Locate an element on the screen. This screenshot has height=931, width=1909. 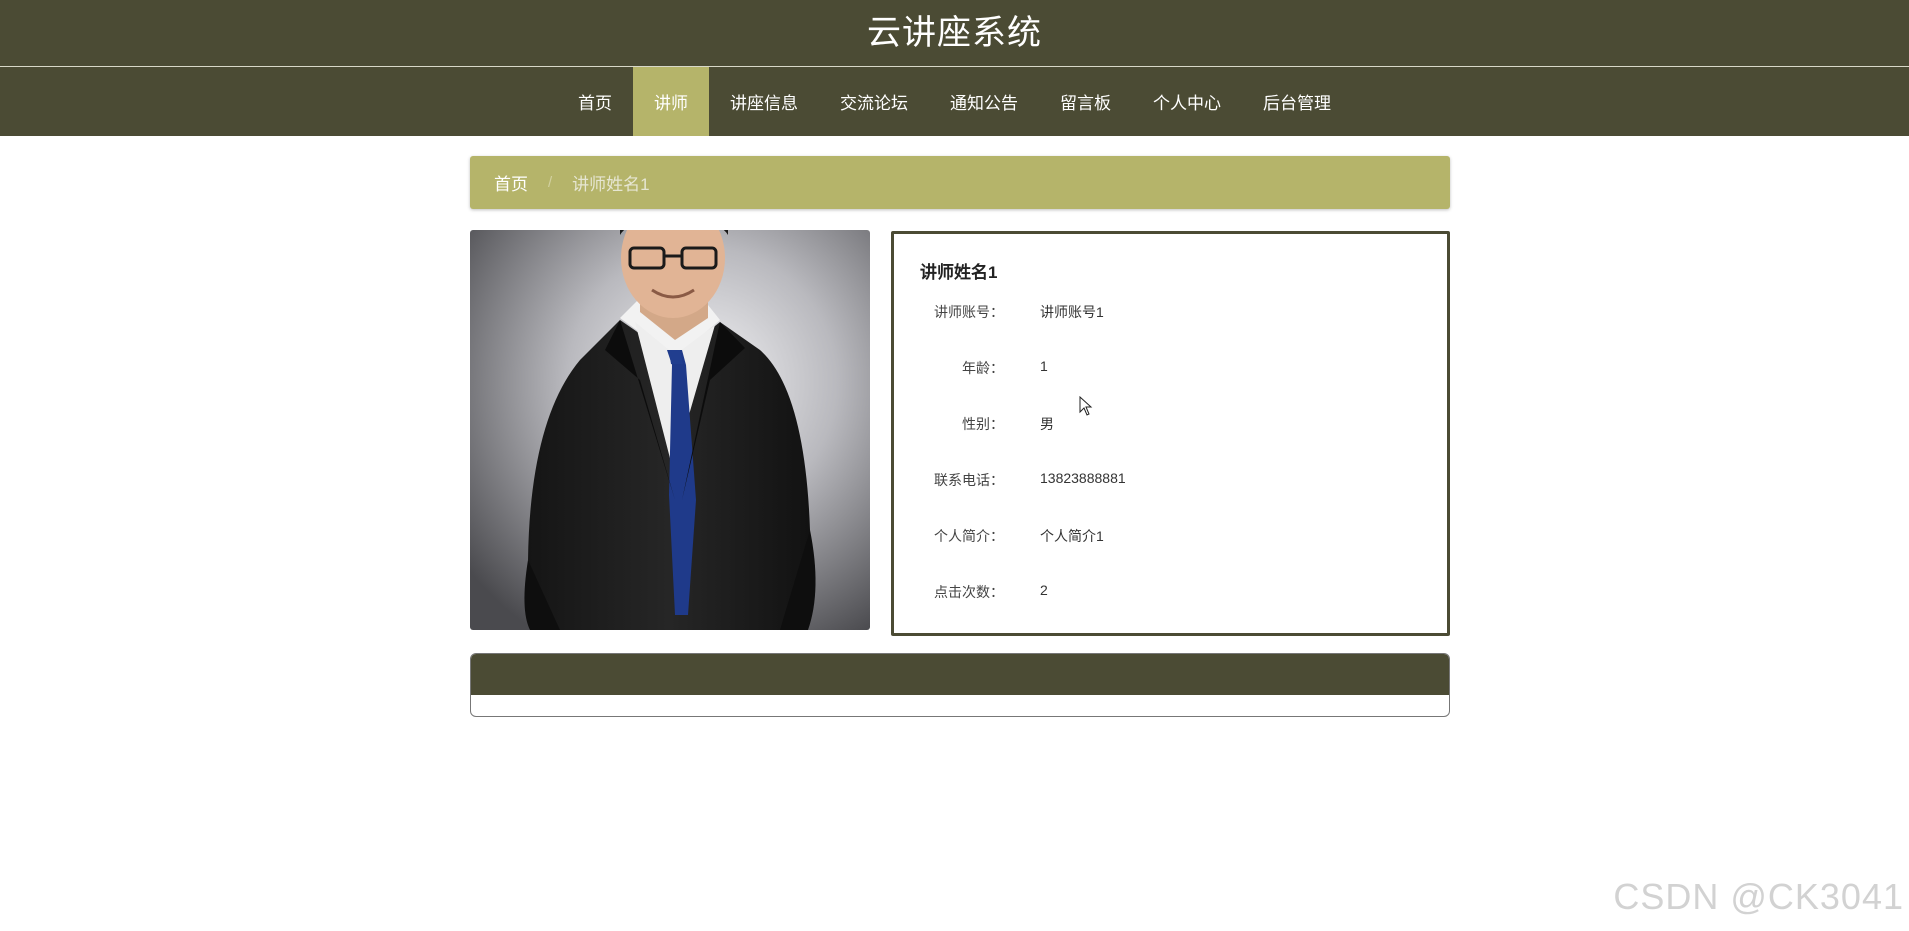
breadcrumb: 首页 / 讲师姓名1 is located at coordinates (960, 182).